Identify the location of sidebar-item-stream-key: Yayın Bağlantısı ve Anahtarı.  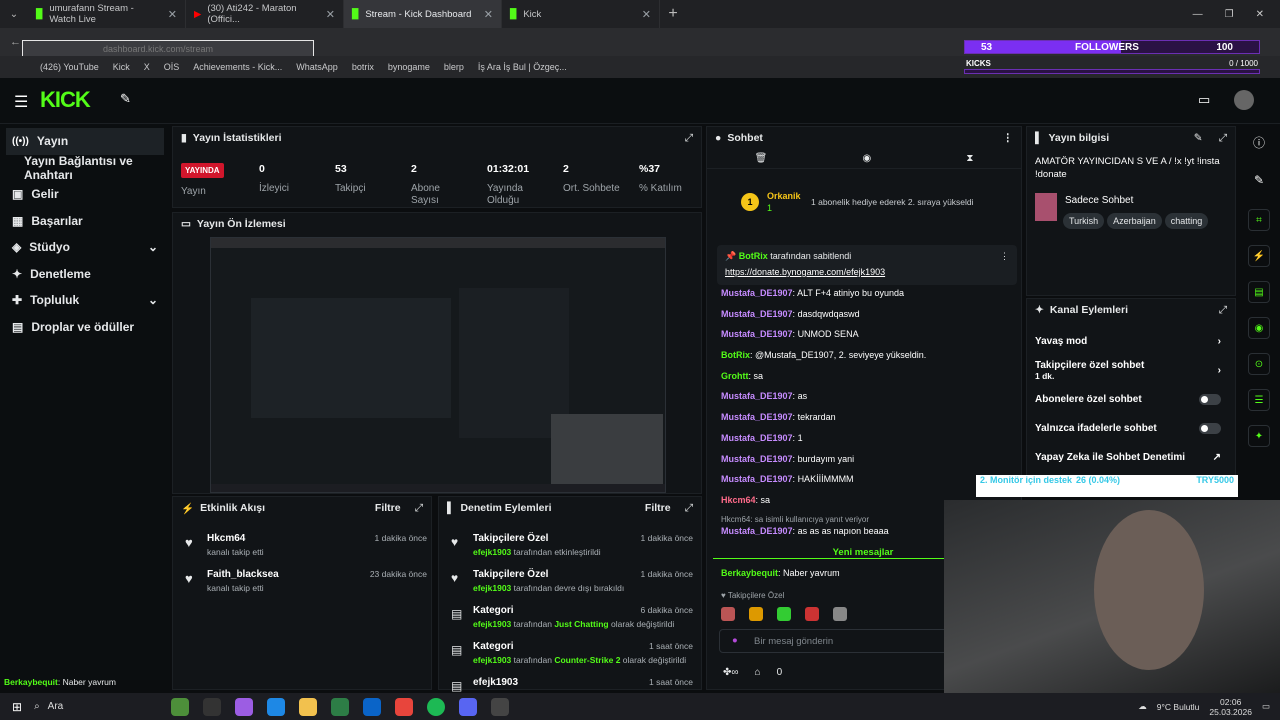
(85, 168).